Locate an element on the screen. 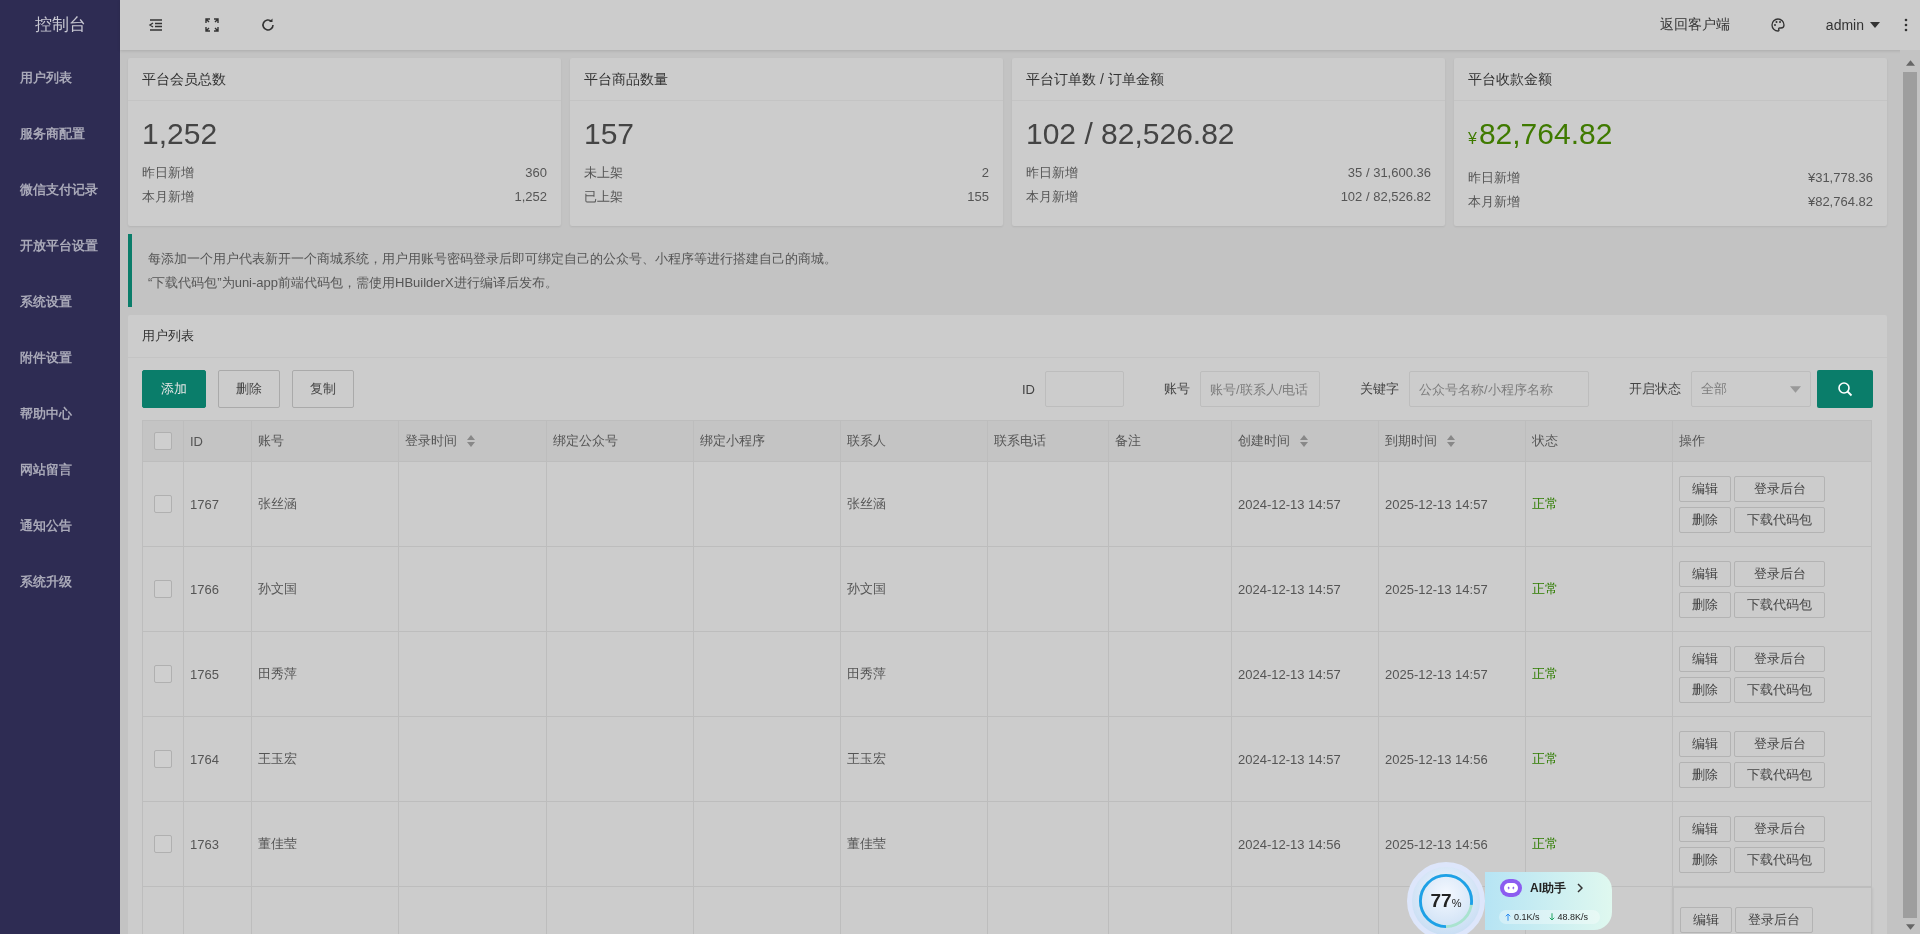  column-label: 登录时间 is located at coordinates (431, 441).